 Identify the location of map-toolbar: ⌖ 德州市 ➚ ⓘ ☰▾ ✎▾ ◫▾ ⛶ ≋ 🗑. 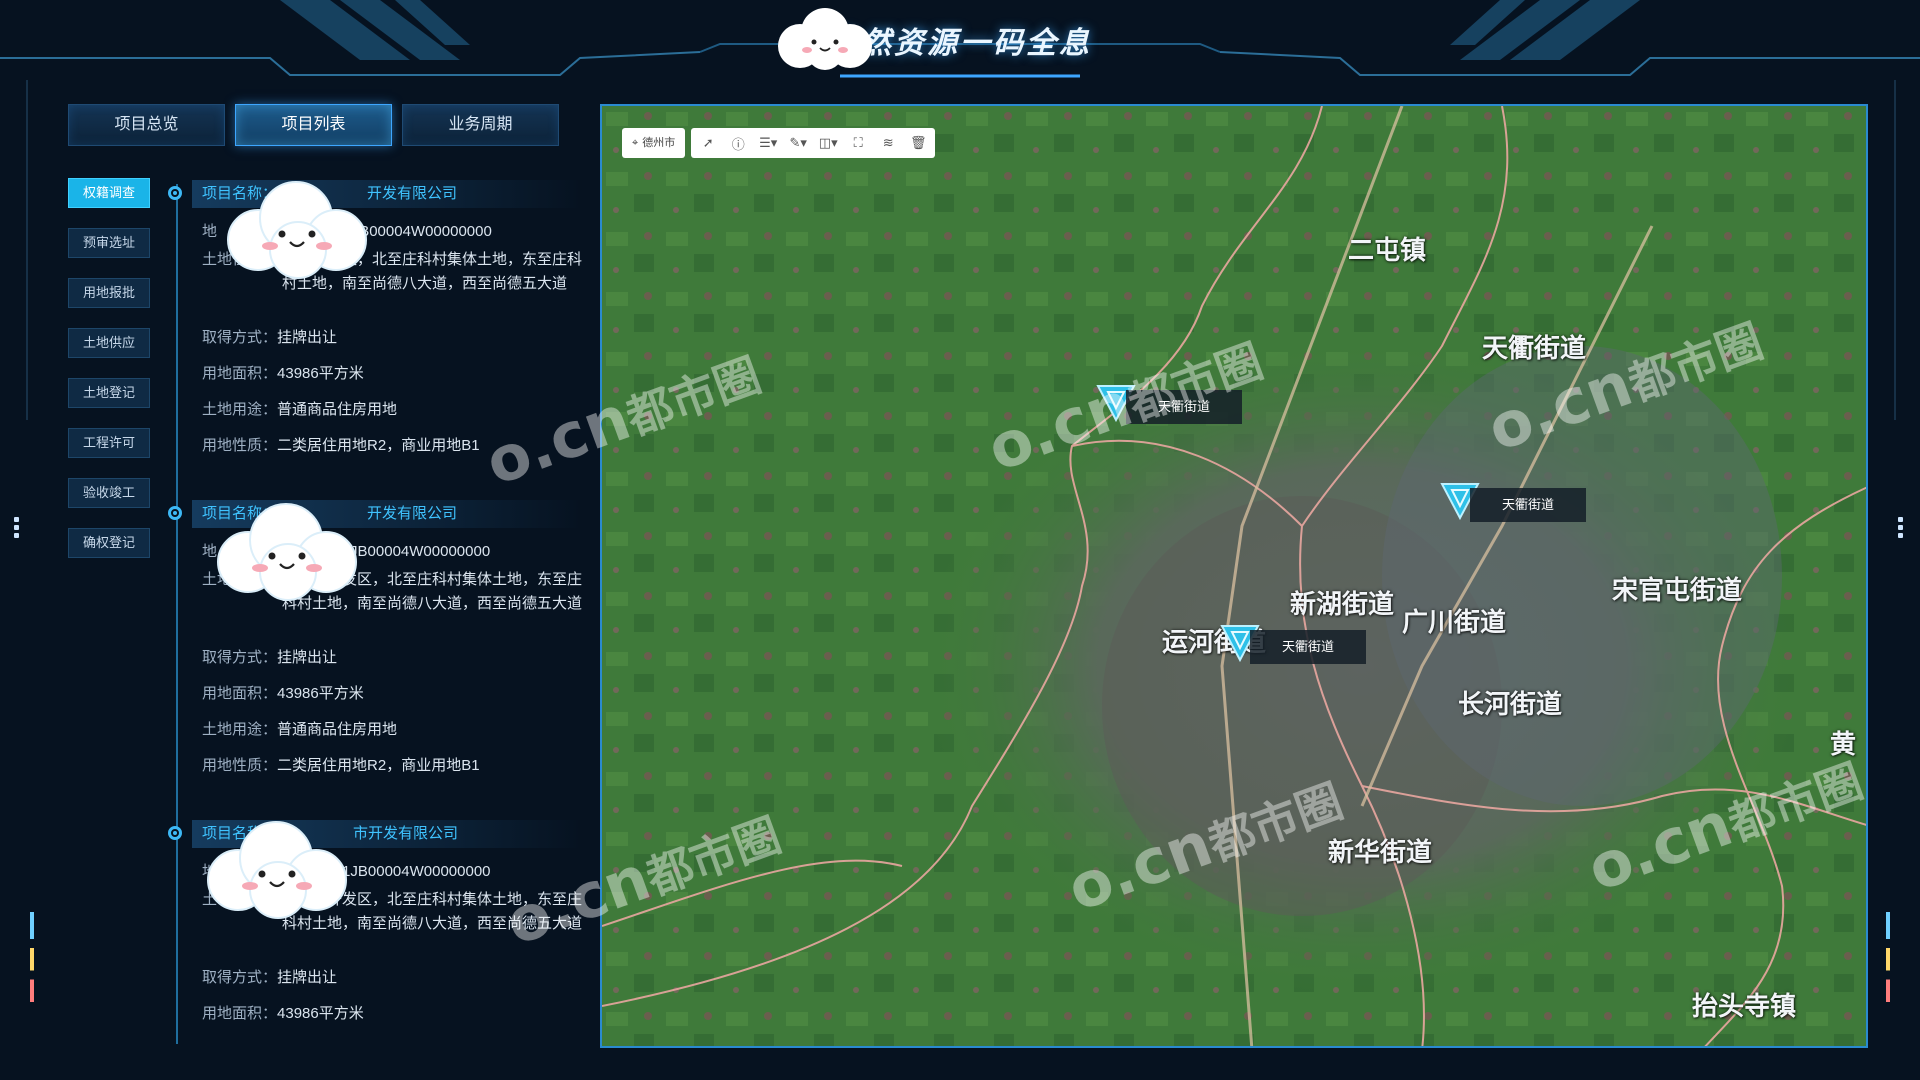
(779, 143).